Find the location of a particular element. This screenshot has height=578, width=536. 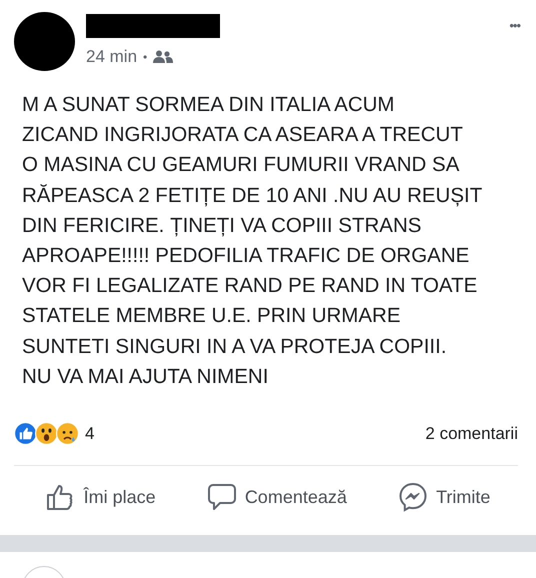

more-button: ••• is located at coordinates (514, 25).